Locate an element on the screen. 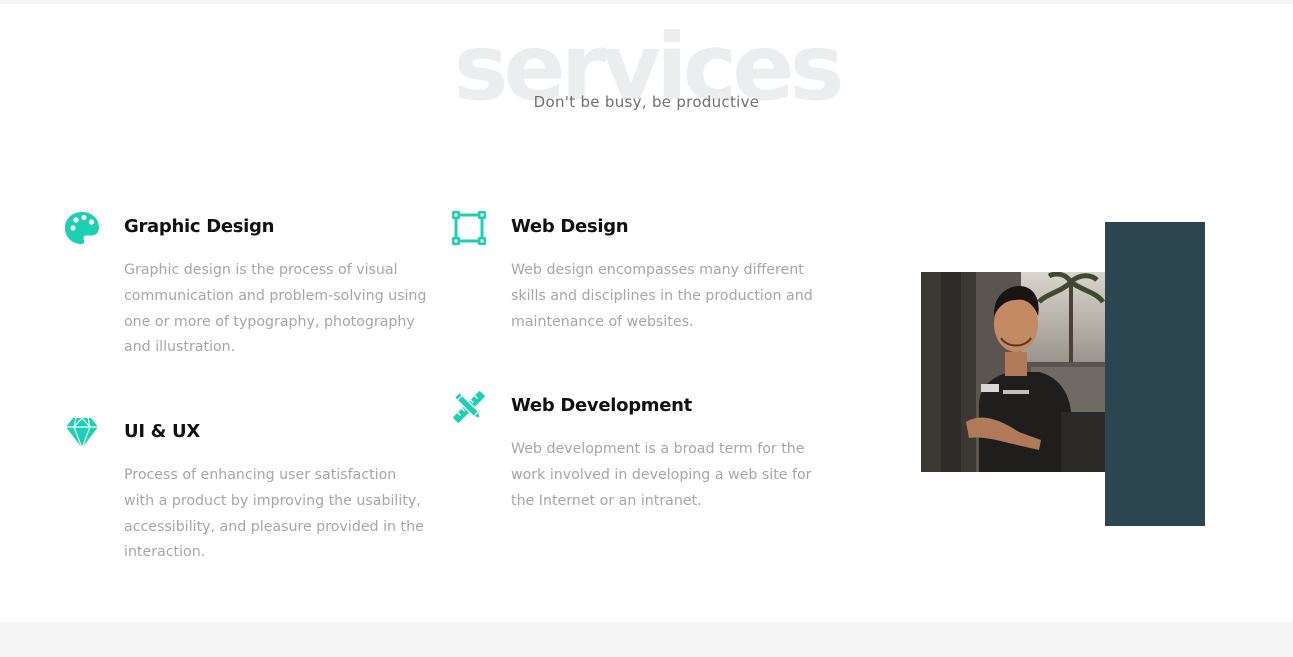 The height and width of the screenshot is (657, 1293). palette-icon is located at coordinates (82, 228).